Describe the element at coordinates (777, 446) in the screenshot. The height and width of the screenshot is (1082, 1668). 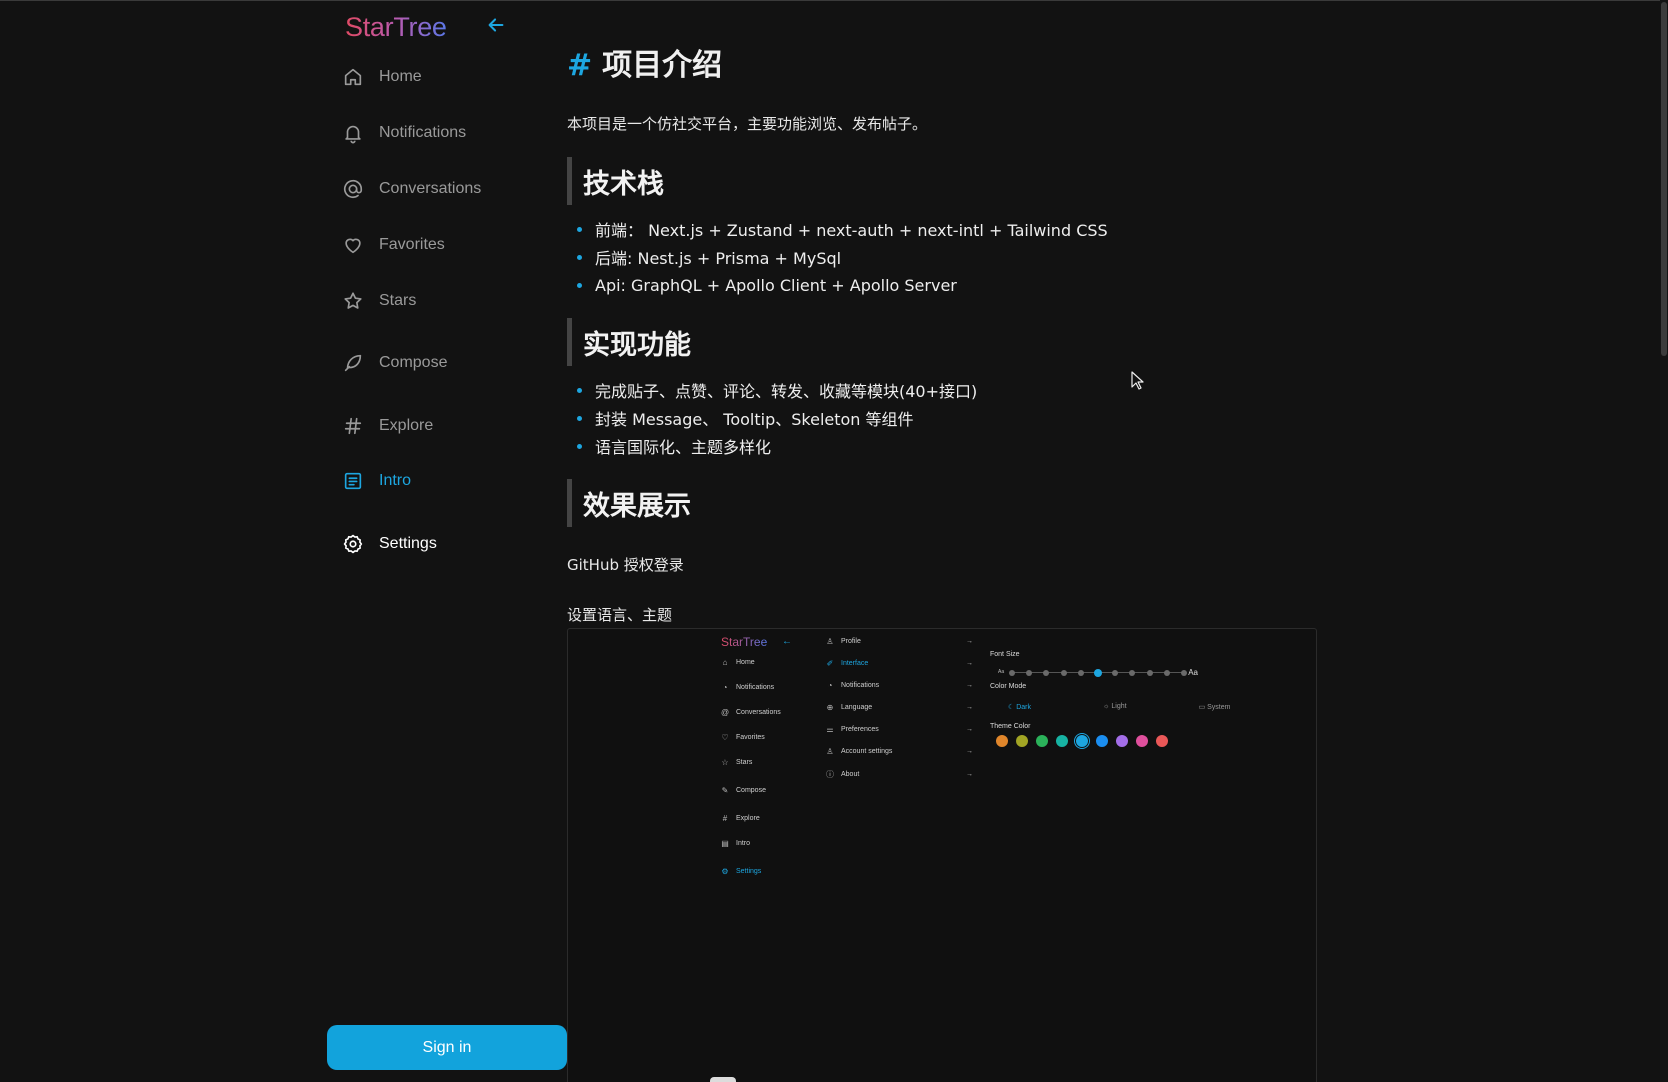
I see `list-item: 语言国际化、主题多样化` at that location.